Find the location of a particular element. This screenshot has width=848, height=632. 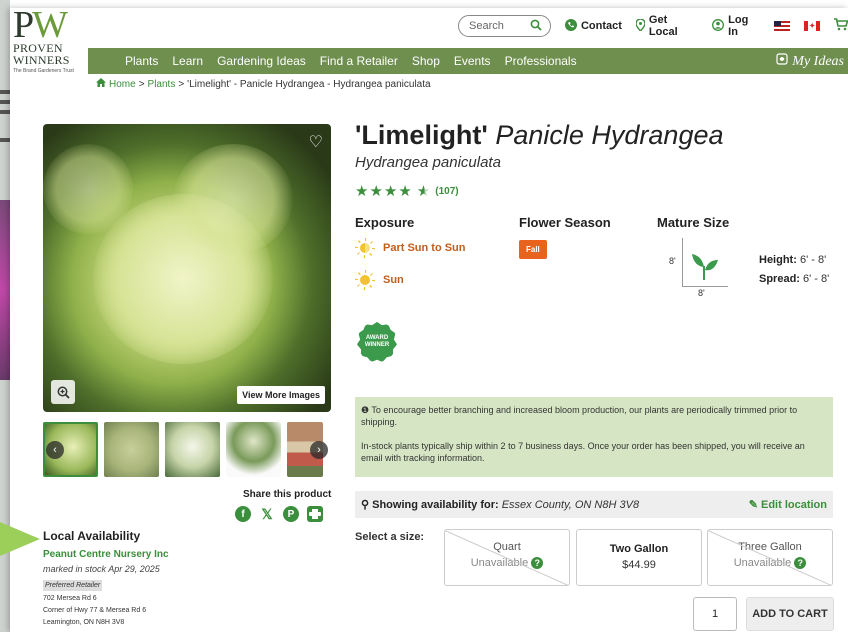

width-mark: 8' is located at coordinates (701, 293).